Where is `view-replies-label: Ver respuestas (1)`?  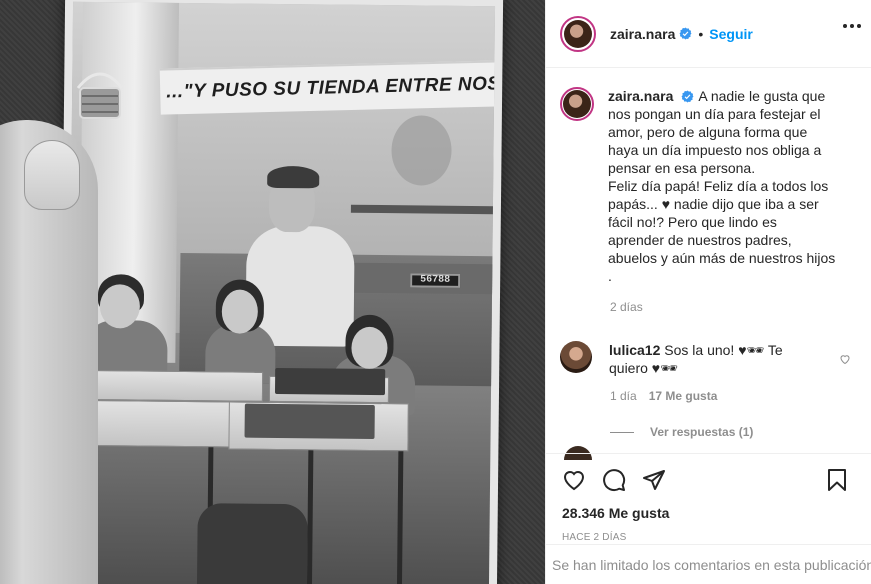
view-replies-label: Ver respuestas (1) is located at coordinates (702, 432).